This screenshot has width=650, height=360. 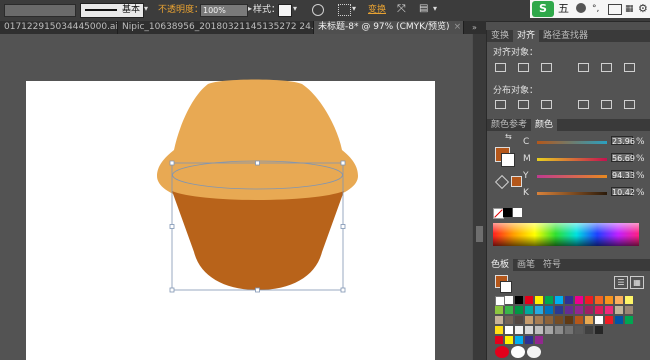 What do you see at coordinates (479, 234) in the screenshot?
I see `scrollbar-thumb` at bounding box center [479, 234].